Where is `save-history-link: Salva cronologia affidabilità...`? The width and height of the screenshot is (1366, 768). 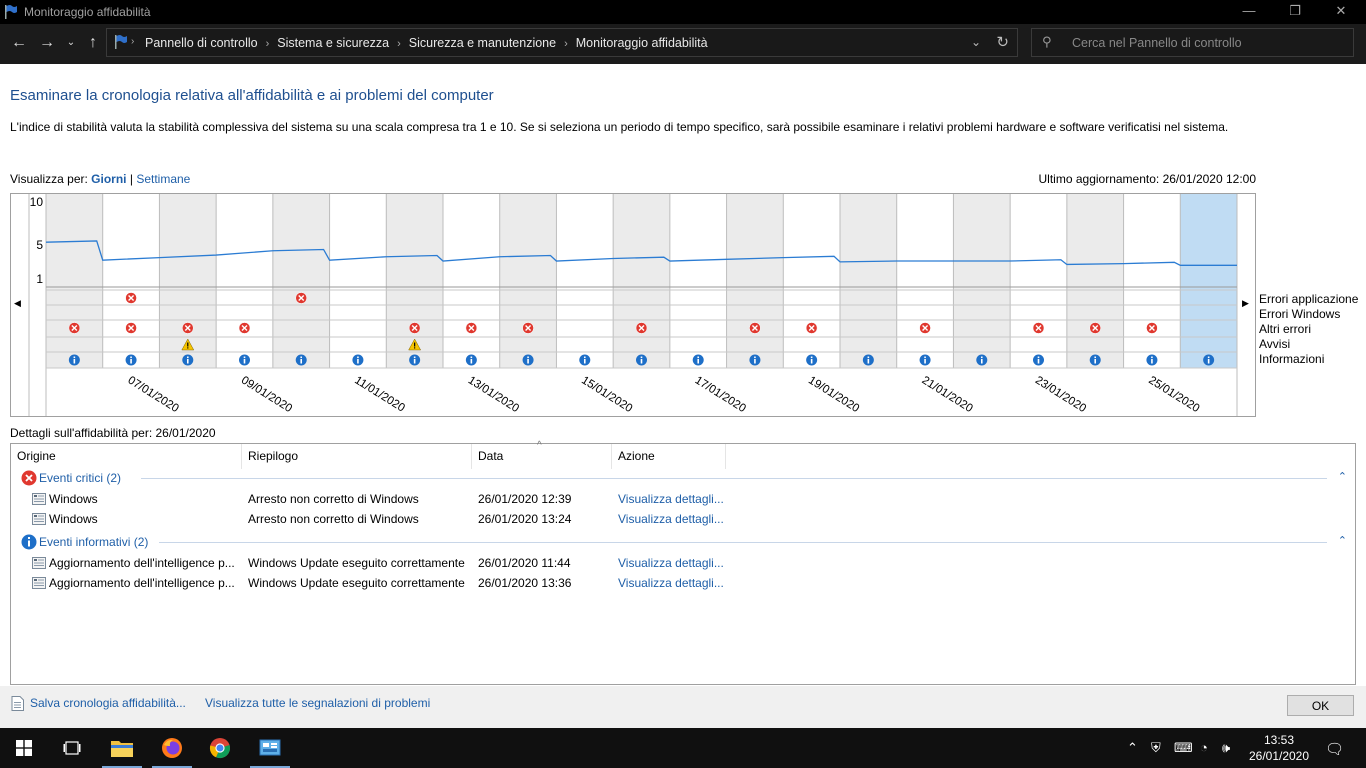 save-history-link: Salva cronologia affidabilità... is located at coordinates (108, 703).